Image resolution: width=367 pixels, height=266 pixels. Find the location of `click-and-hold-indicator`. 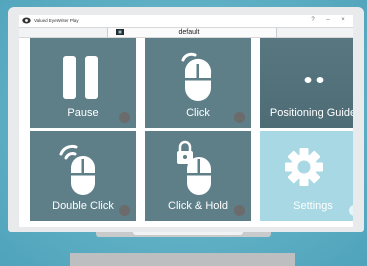

click-and-hold-indicator is located at coordinates (239, 210).